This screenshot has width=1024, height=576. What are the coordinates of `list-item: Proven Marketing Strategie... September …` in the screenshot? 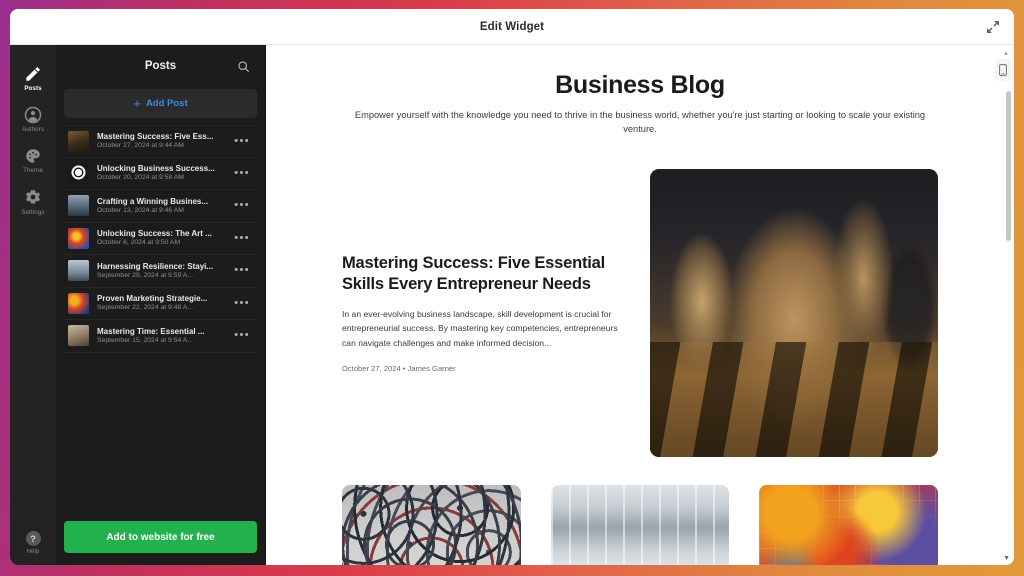 It's located at (160, 304).